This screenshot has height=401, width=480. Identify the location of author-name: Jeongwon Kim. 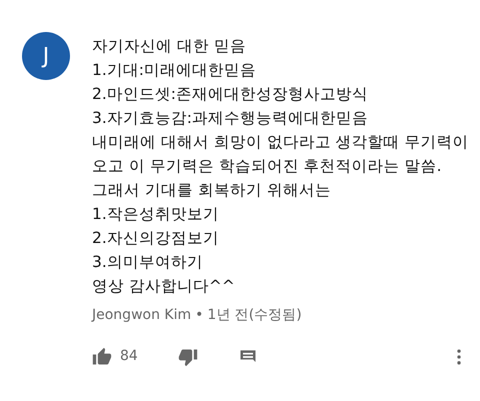
(142, 315).